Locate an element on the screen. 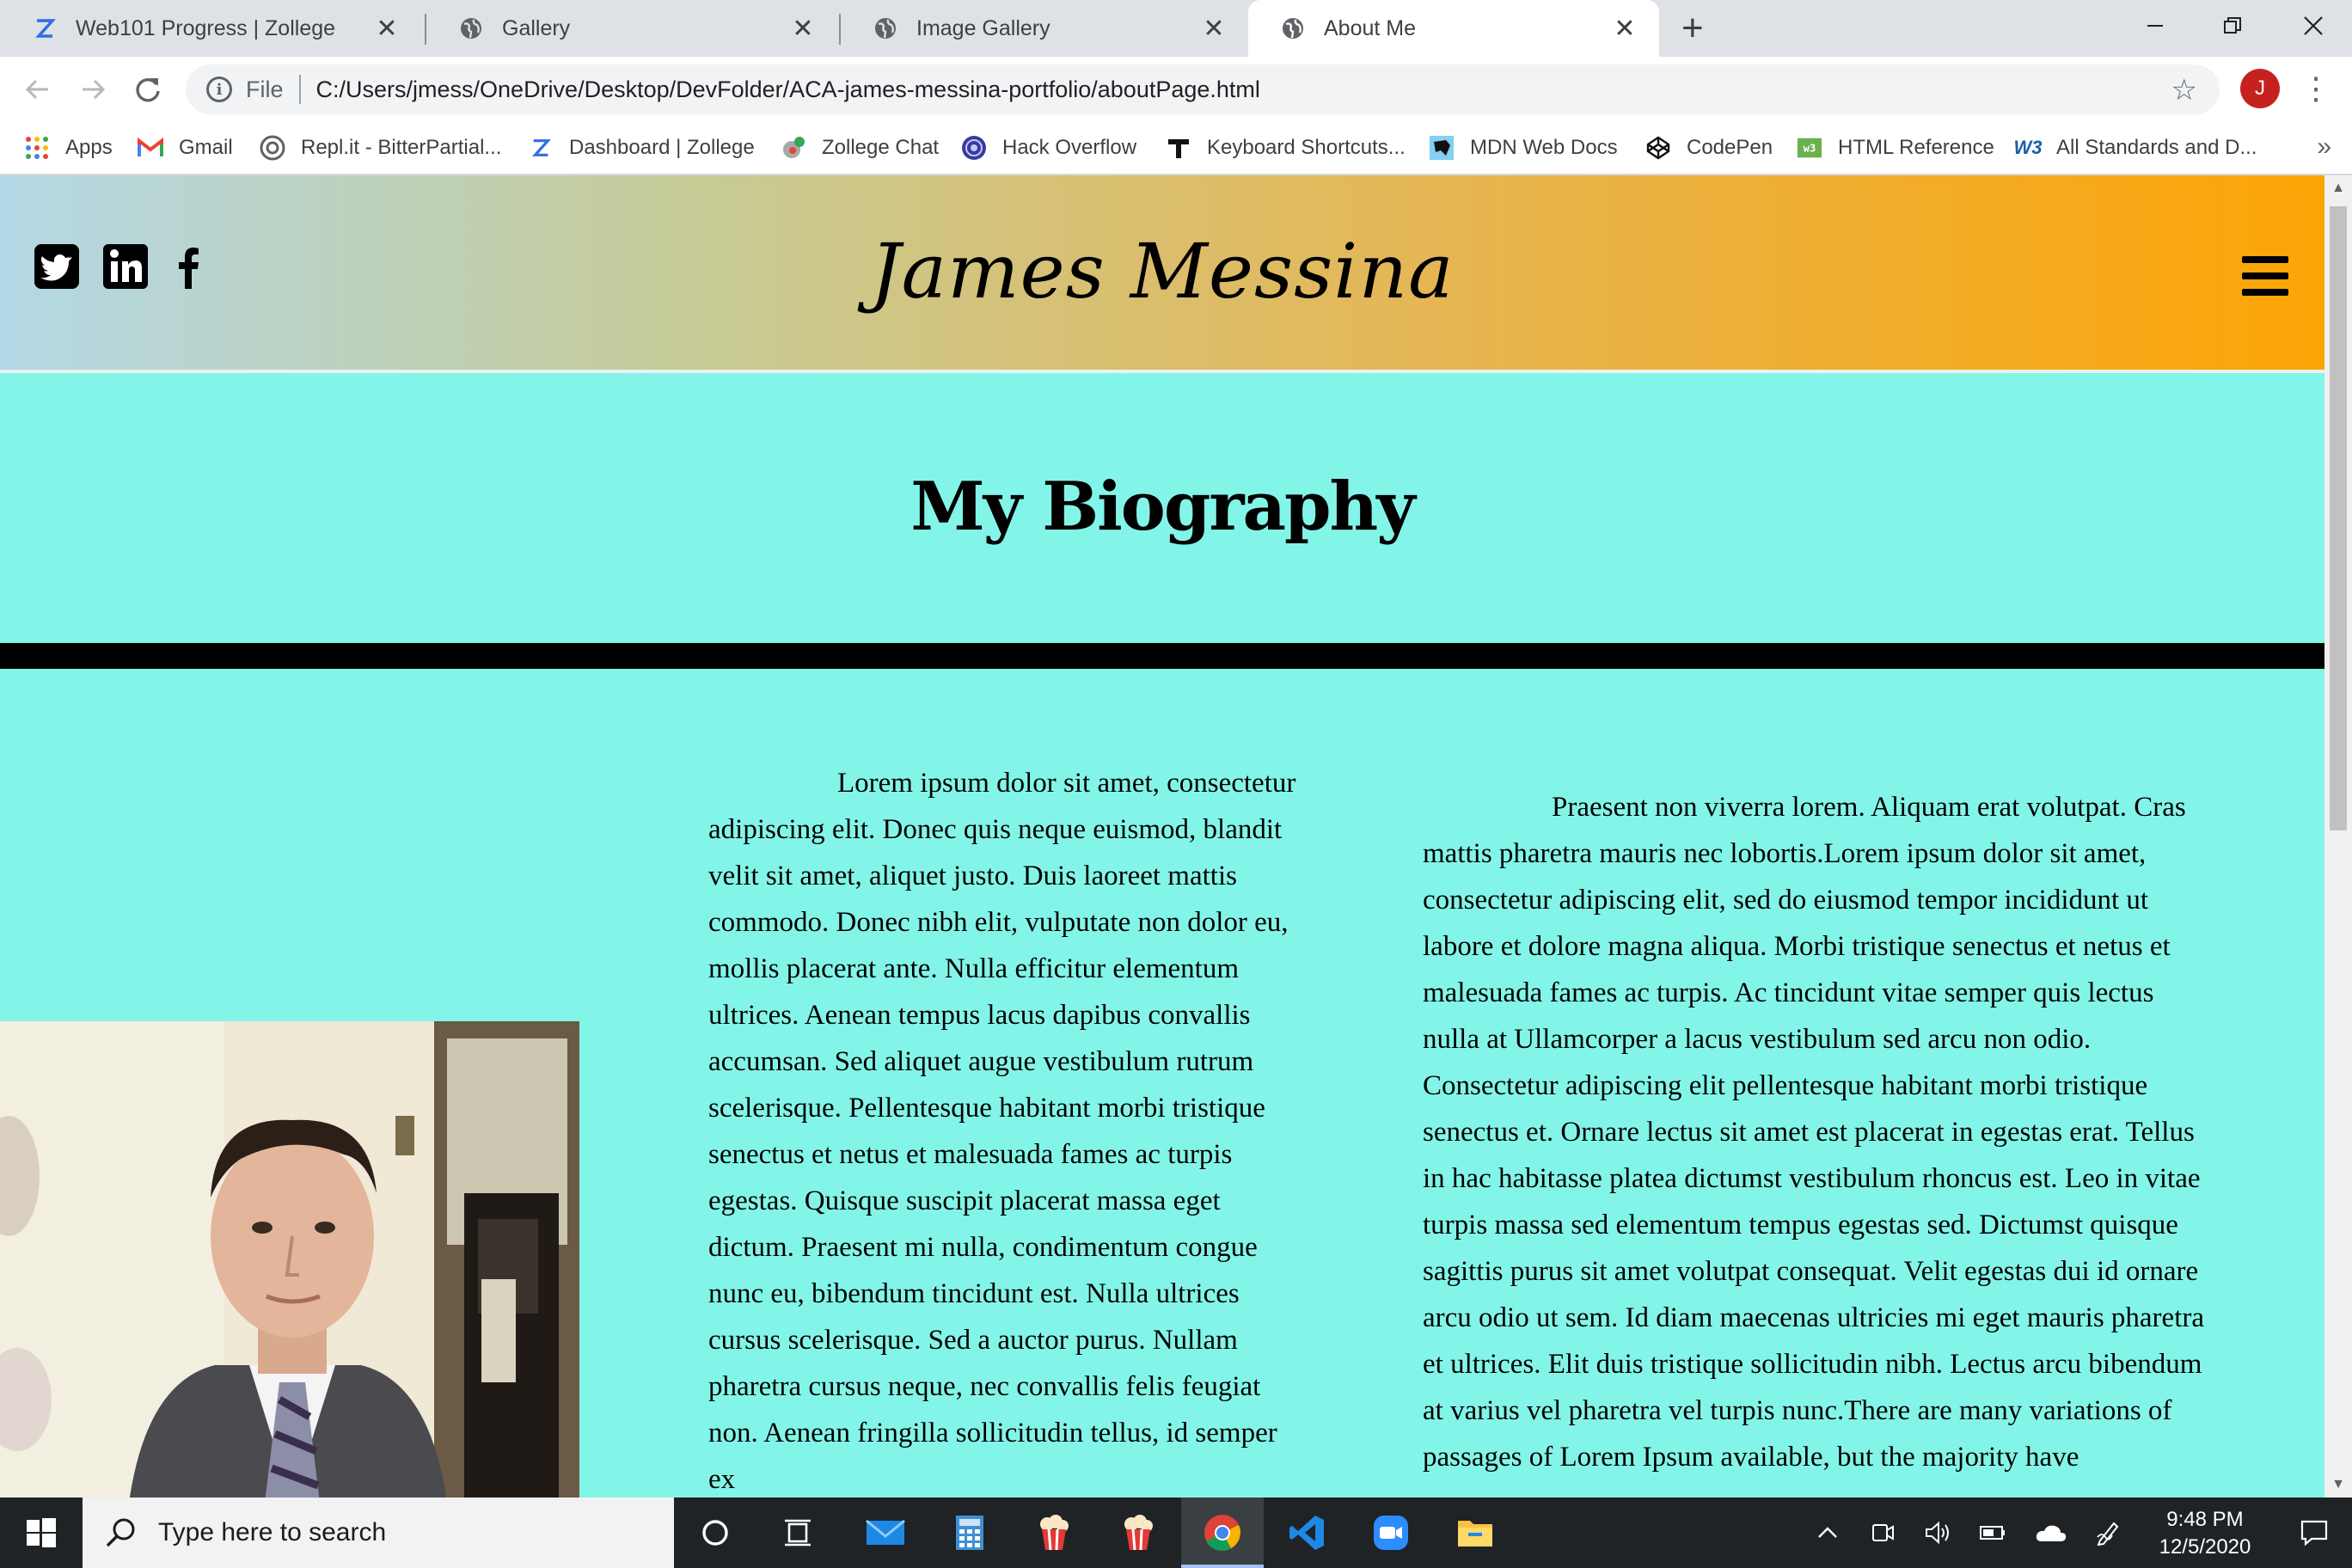  back-icon is located at coordinates (38, 89).